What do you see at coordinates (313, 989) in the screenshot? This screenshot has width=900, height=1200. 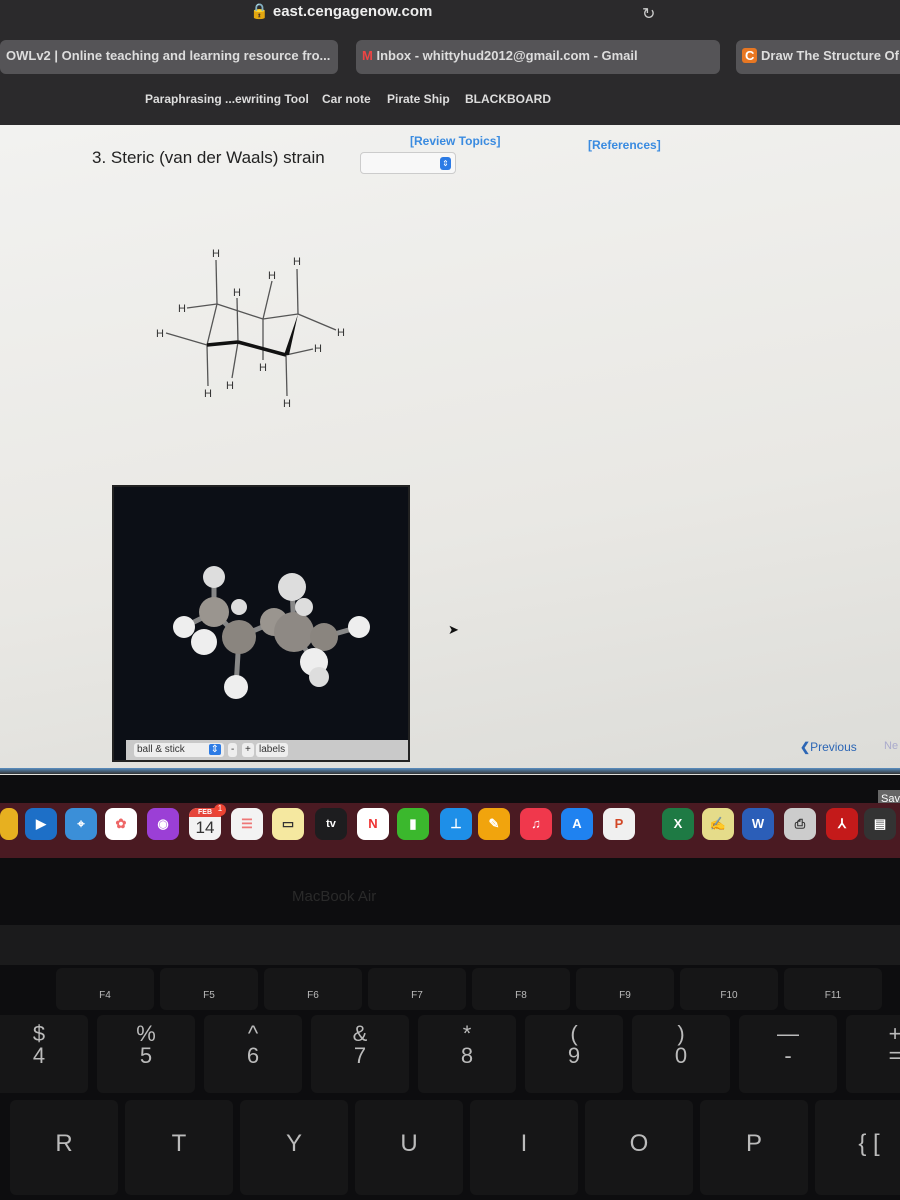 I see `key-f6: F6` at bounding box center [313, 989].